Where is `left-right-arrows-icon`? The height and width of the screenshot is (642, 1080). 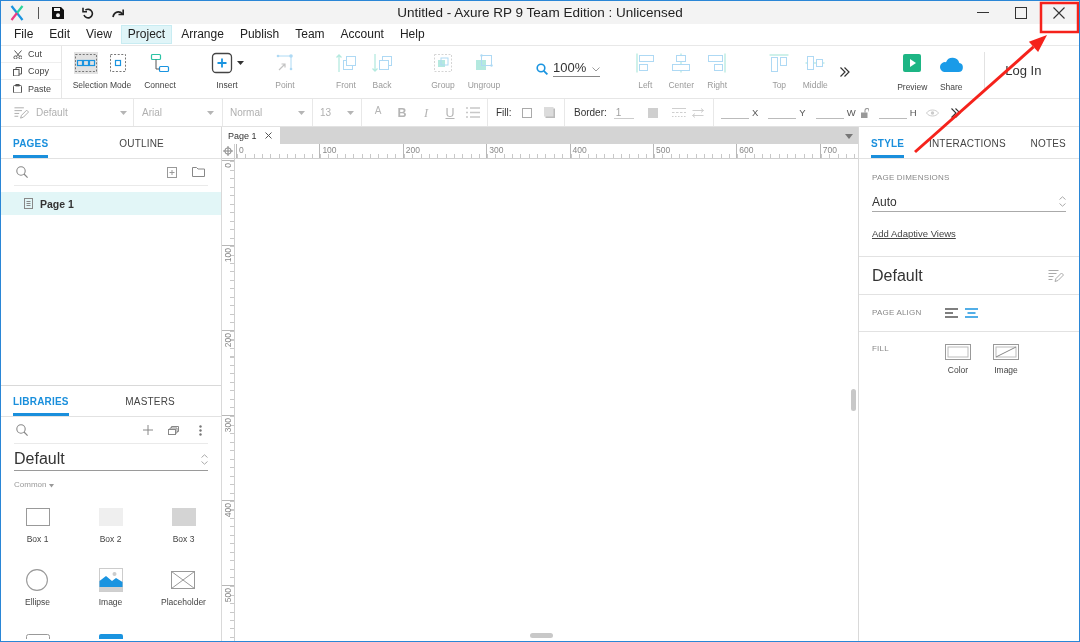
left-right-arrows-icon is located at coordinates (697, 112).